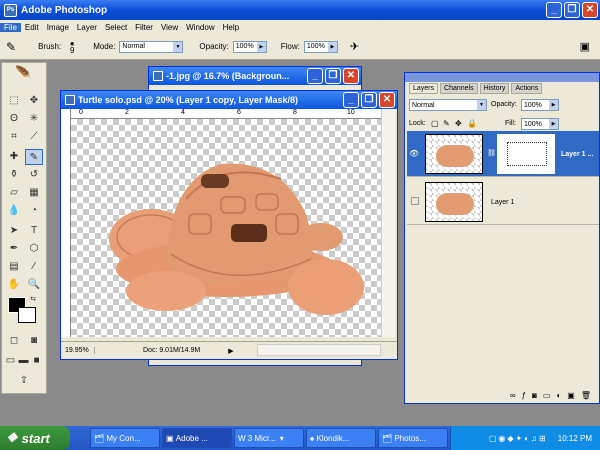 Image resolution: width=600 pixels, height=450 pixels. What do you see at coordinates (23, 361) in the screenshot?
I see `screen-mode-full-menu-icon: ▬` at bounding box center [23, 361].